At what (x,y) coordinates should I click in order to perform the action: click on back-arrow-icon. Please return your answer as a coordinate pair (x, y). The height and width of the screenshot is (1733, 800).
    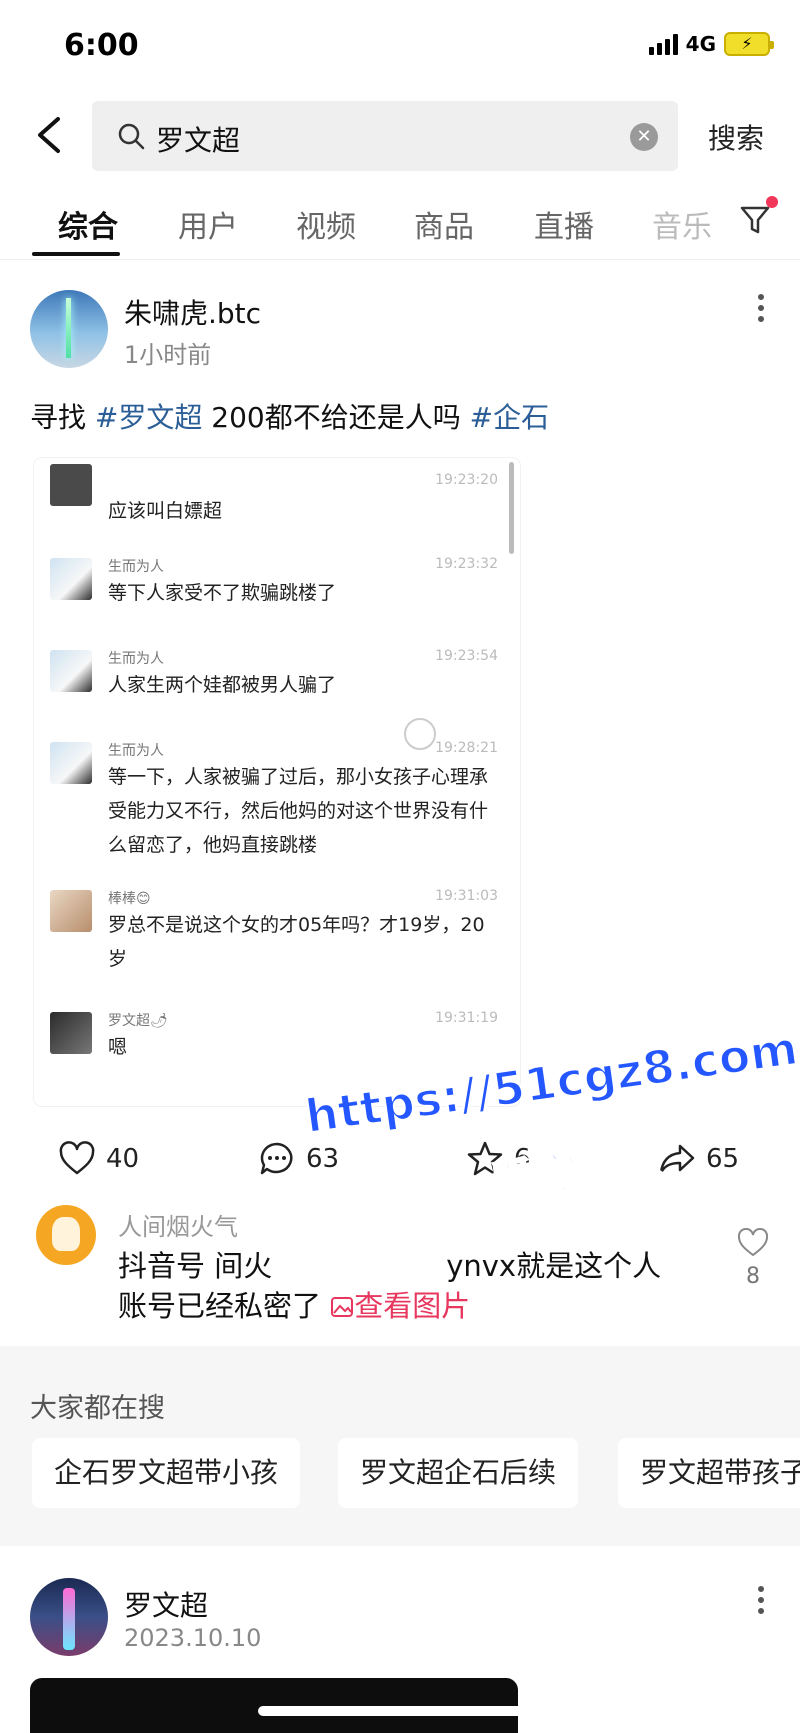
    Looking at the image, I should click on (50, 135).